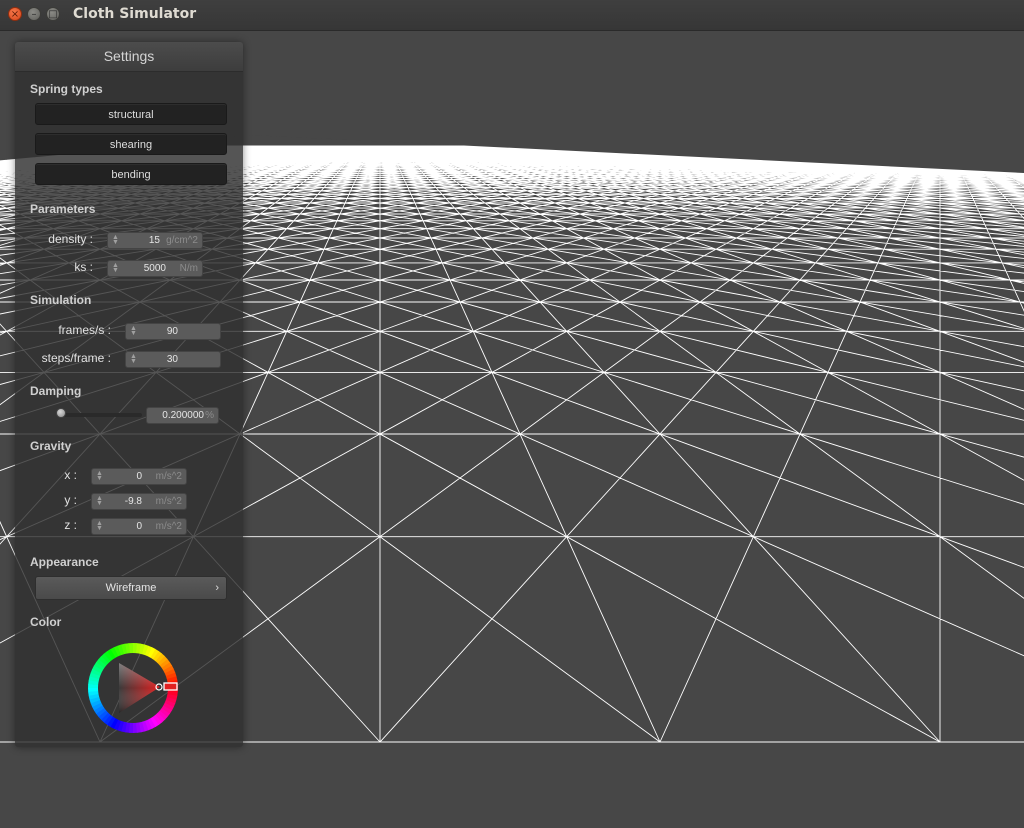 The width and height of the screenshot is (1024, 828). I want to click on saturation-value-triangle, so click(139, 688).